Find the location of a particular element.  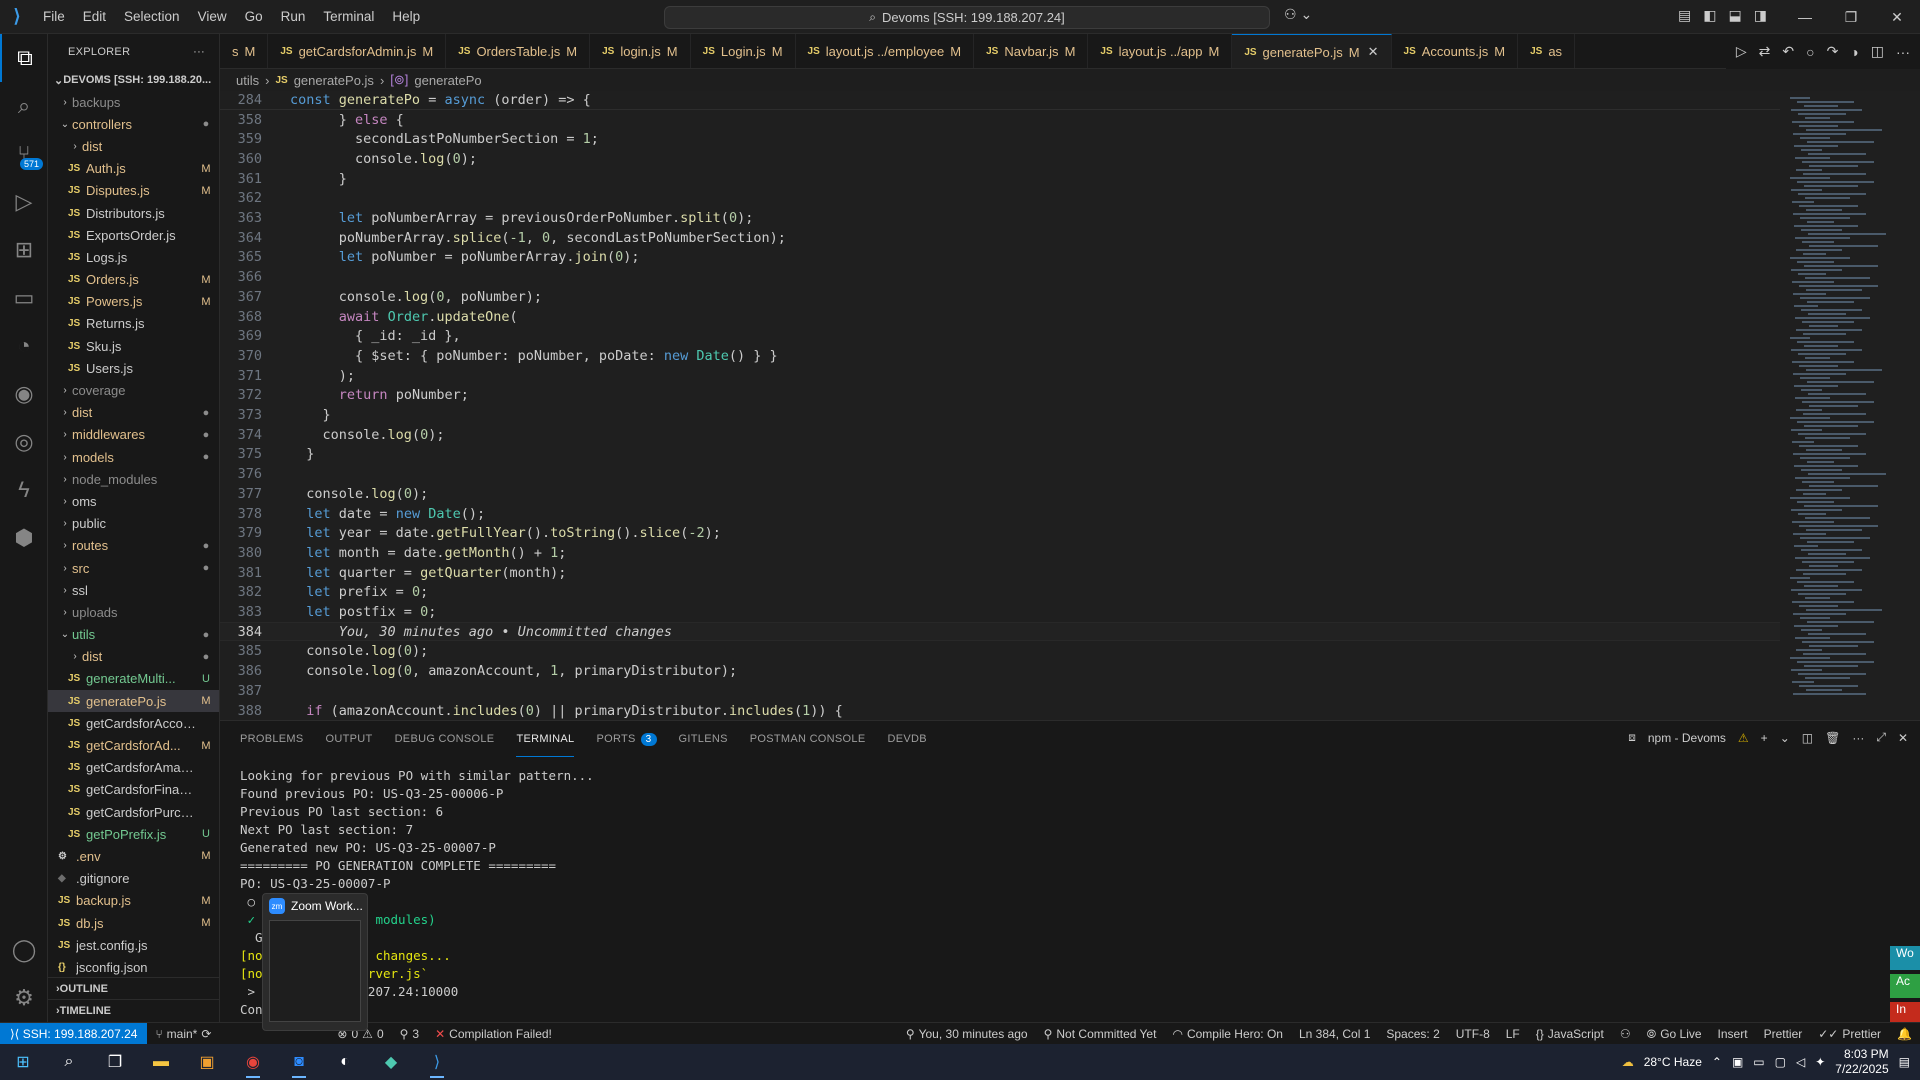

terminal-name: npm - Devoms is located at coordinates (1687, 738).